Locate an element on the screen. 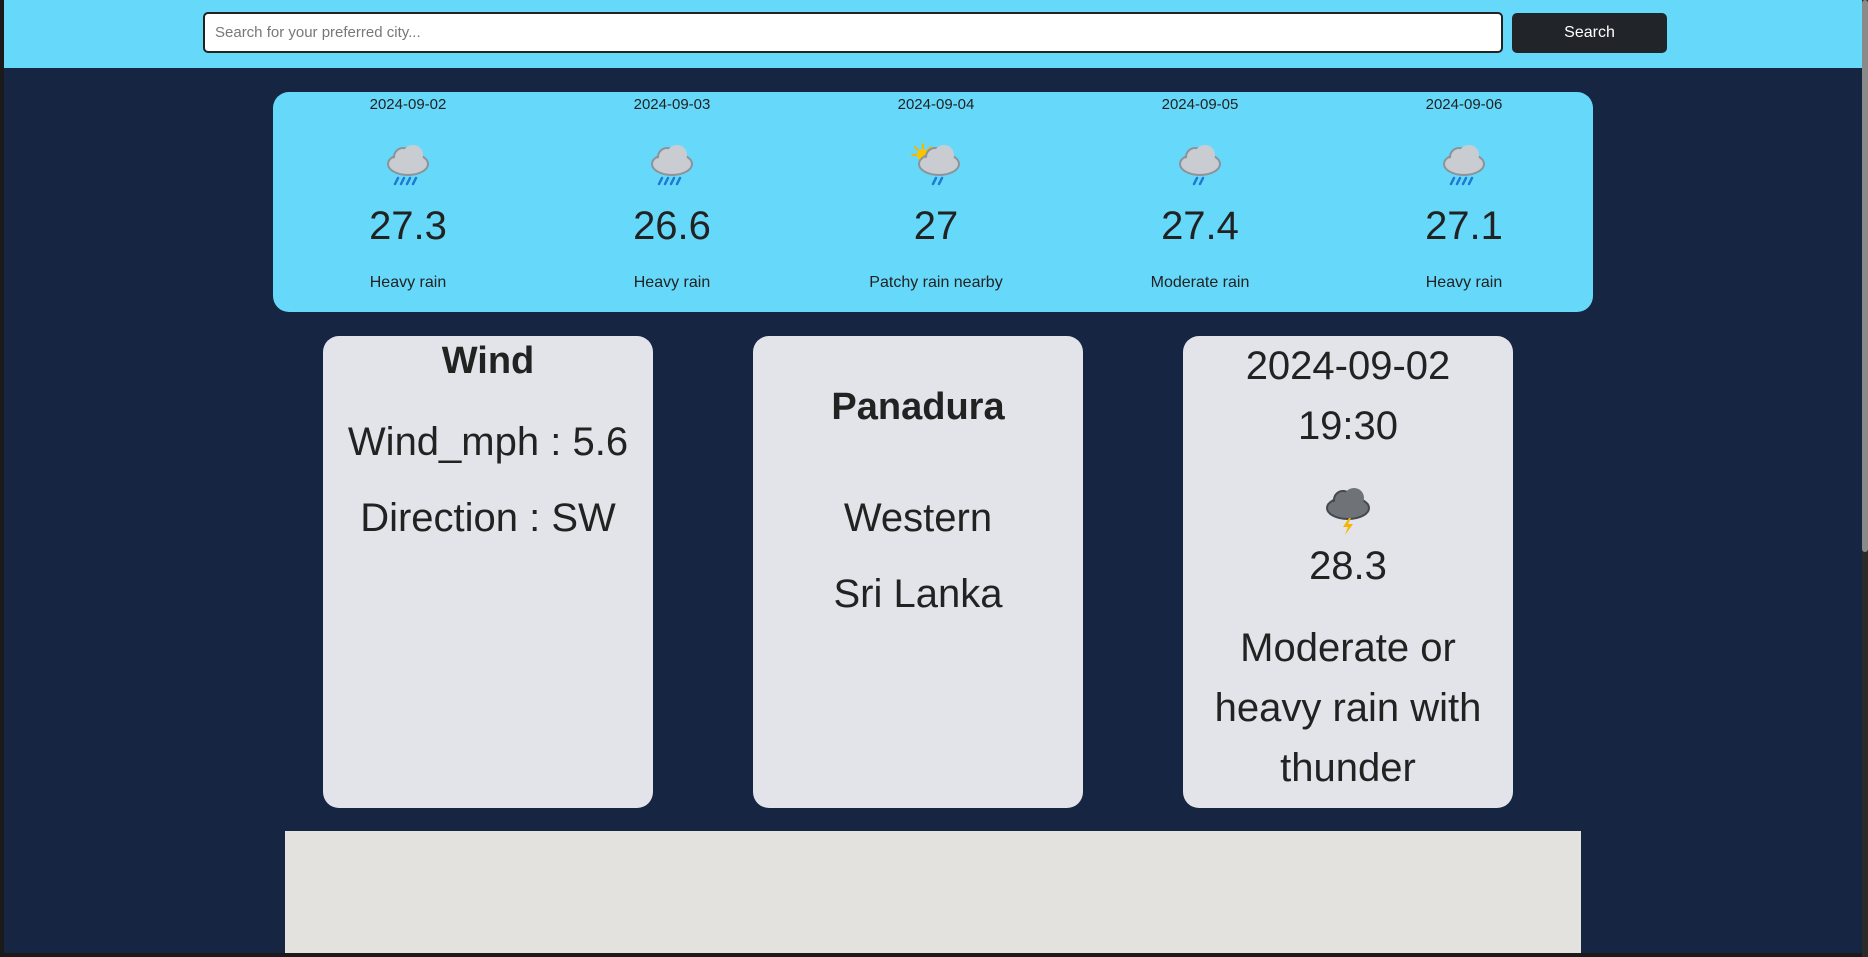 The image size is (1868, 957). forecast-date: 2024-09-04 is located at coordinates (936, 104).